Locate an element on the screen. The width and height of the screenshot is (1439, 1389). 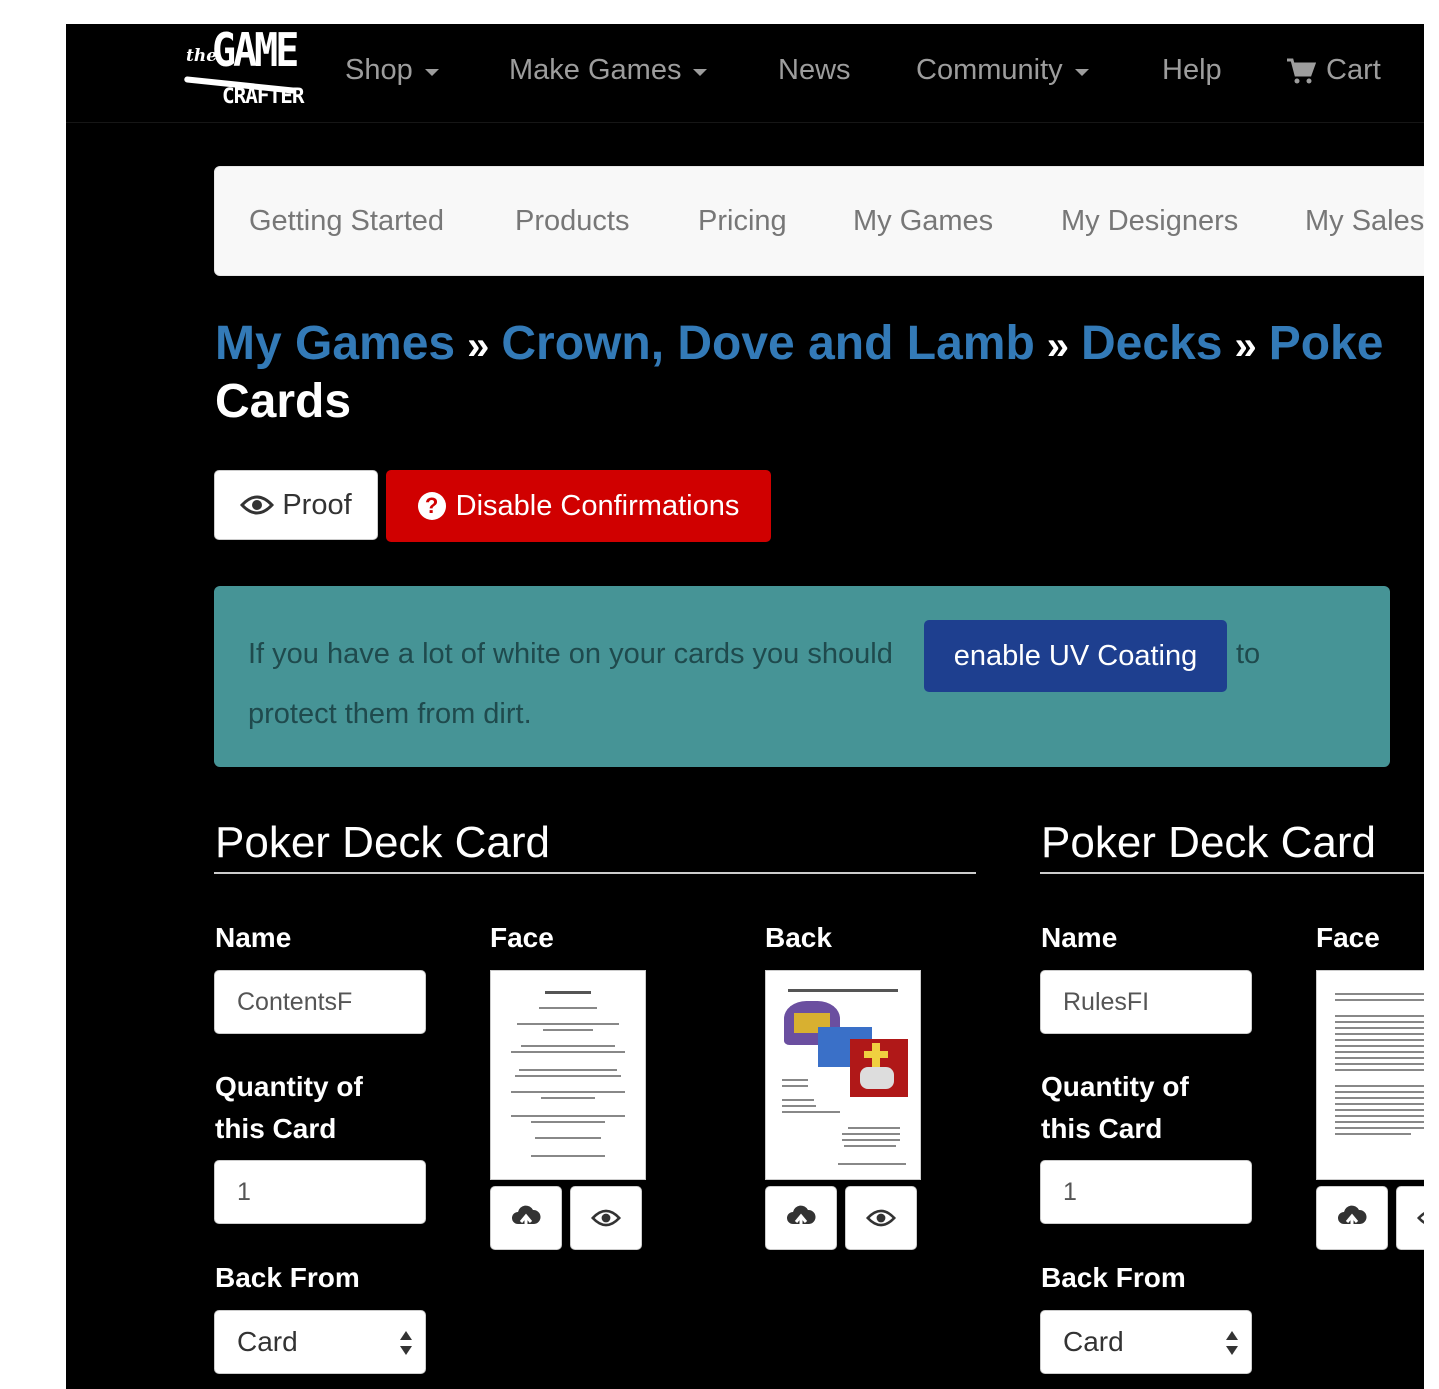
card-name-input: ContentsF is located at coordinates (320, 1002).